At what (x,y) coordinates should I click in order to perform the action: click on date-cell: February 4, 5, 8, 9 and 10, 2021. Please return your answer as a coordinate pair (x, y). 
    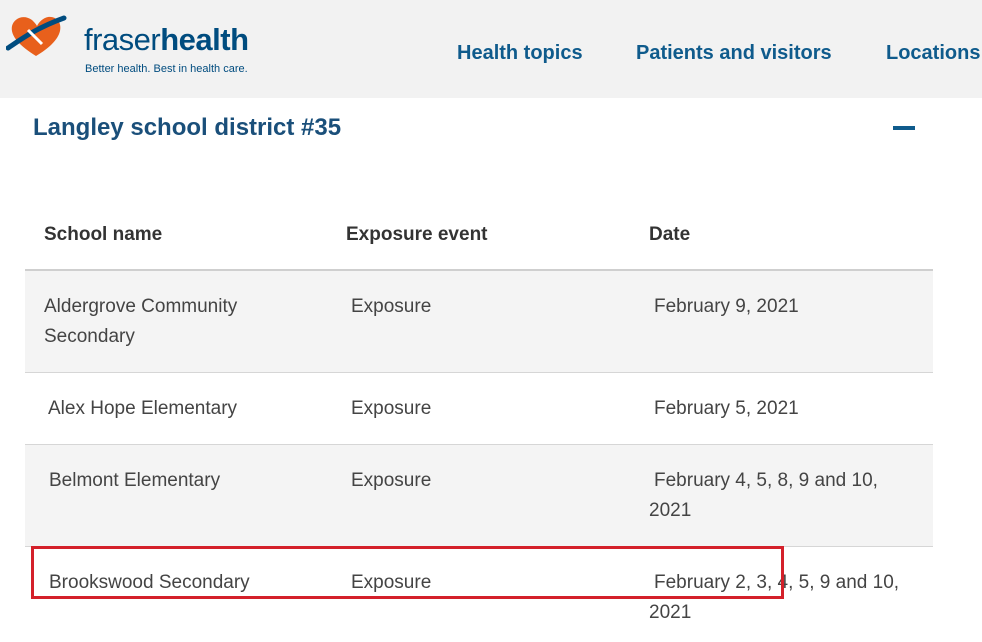
    Looking at the image, I should click on (763, 495).